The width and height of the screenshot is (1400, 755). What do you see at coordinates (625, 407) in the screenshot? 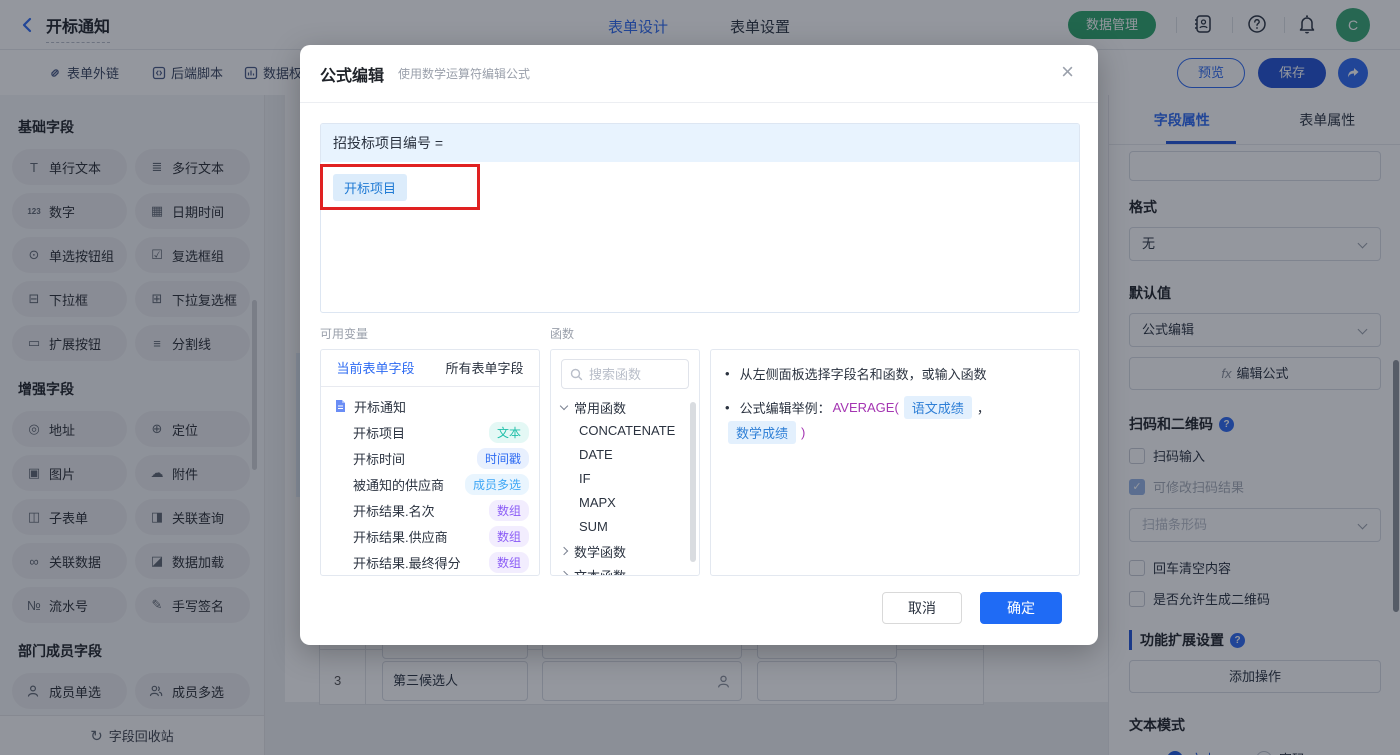
I see `function-group-common: 常用函数` at bounding box center [625, 407].